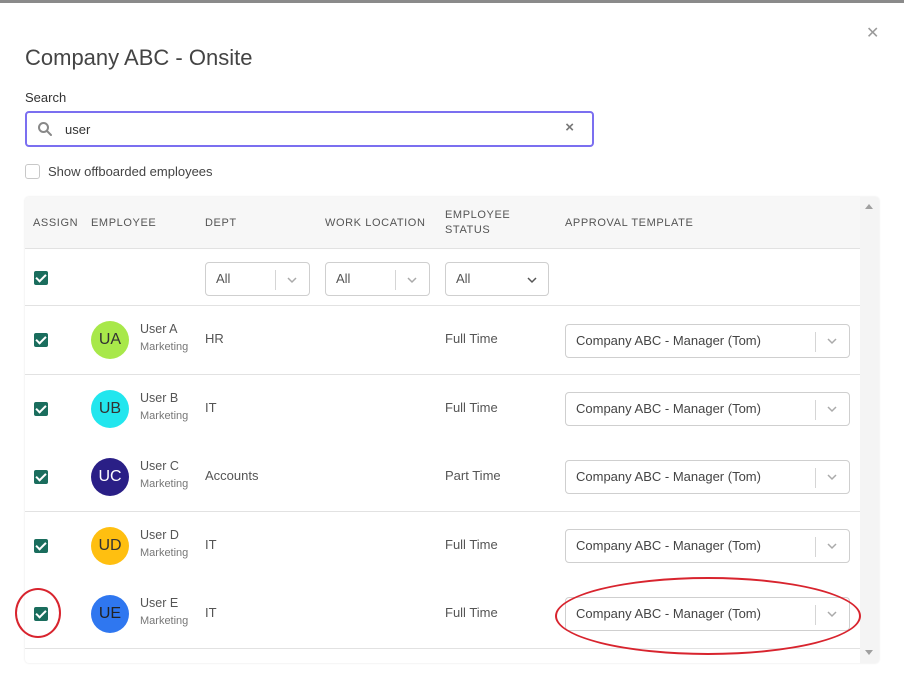 This screenshot has height=677, width=904. I want to click on header-employee-status-line2: STATUS, so click(468, 230).